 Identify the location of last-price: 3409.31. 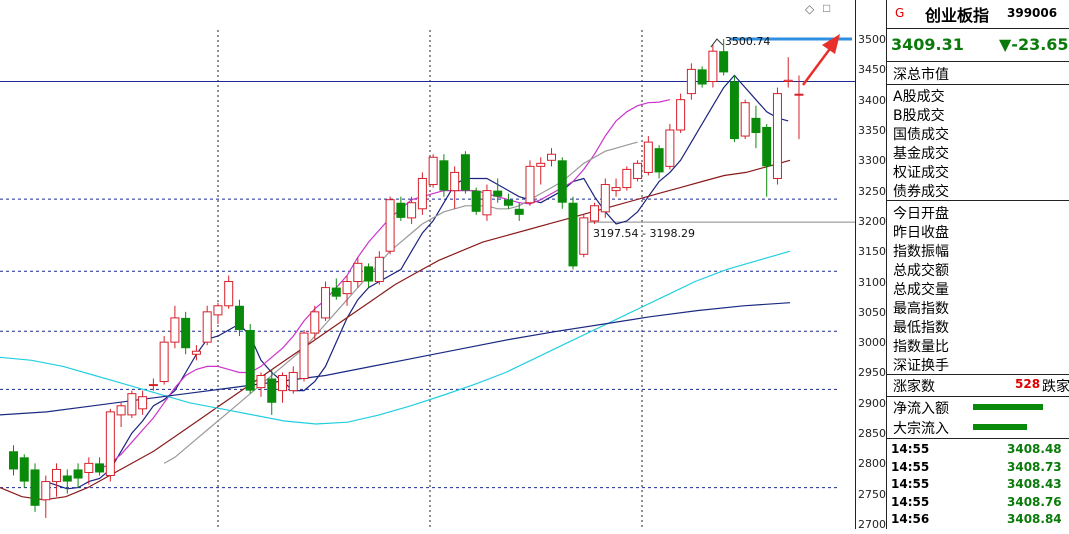
(927, 44).